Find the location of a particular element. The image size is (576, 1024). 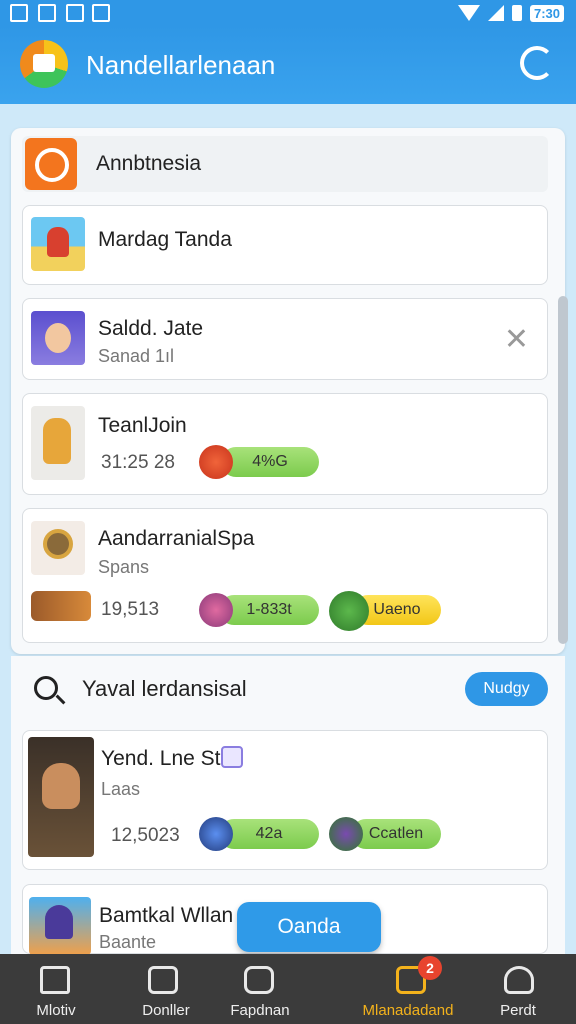

category-pill: Ccatlen is located at coordinates (396, 834).